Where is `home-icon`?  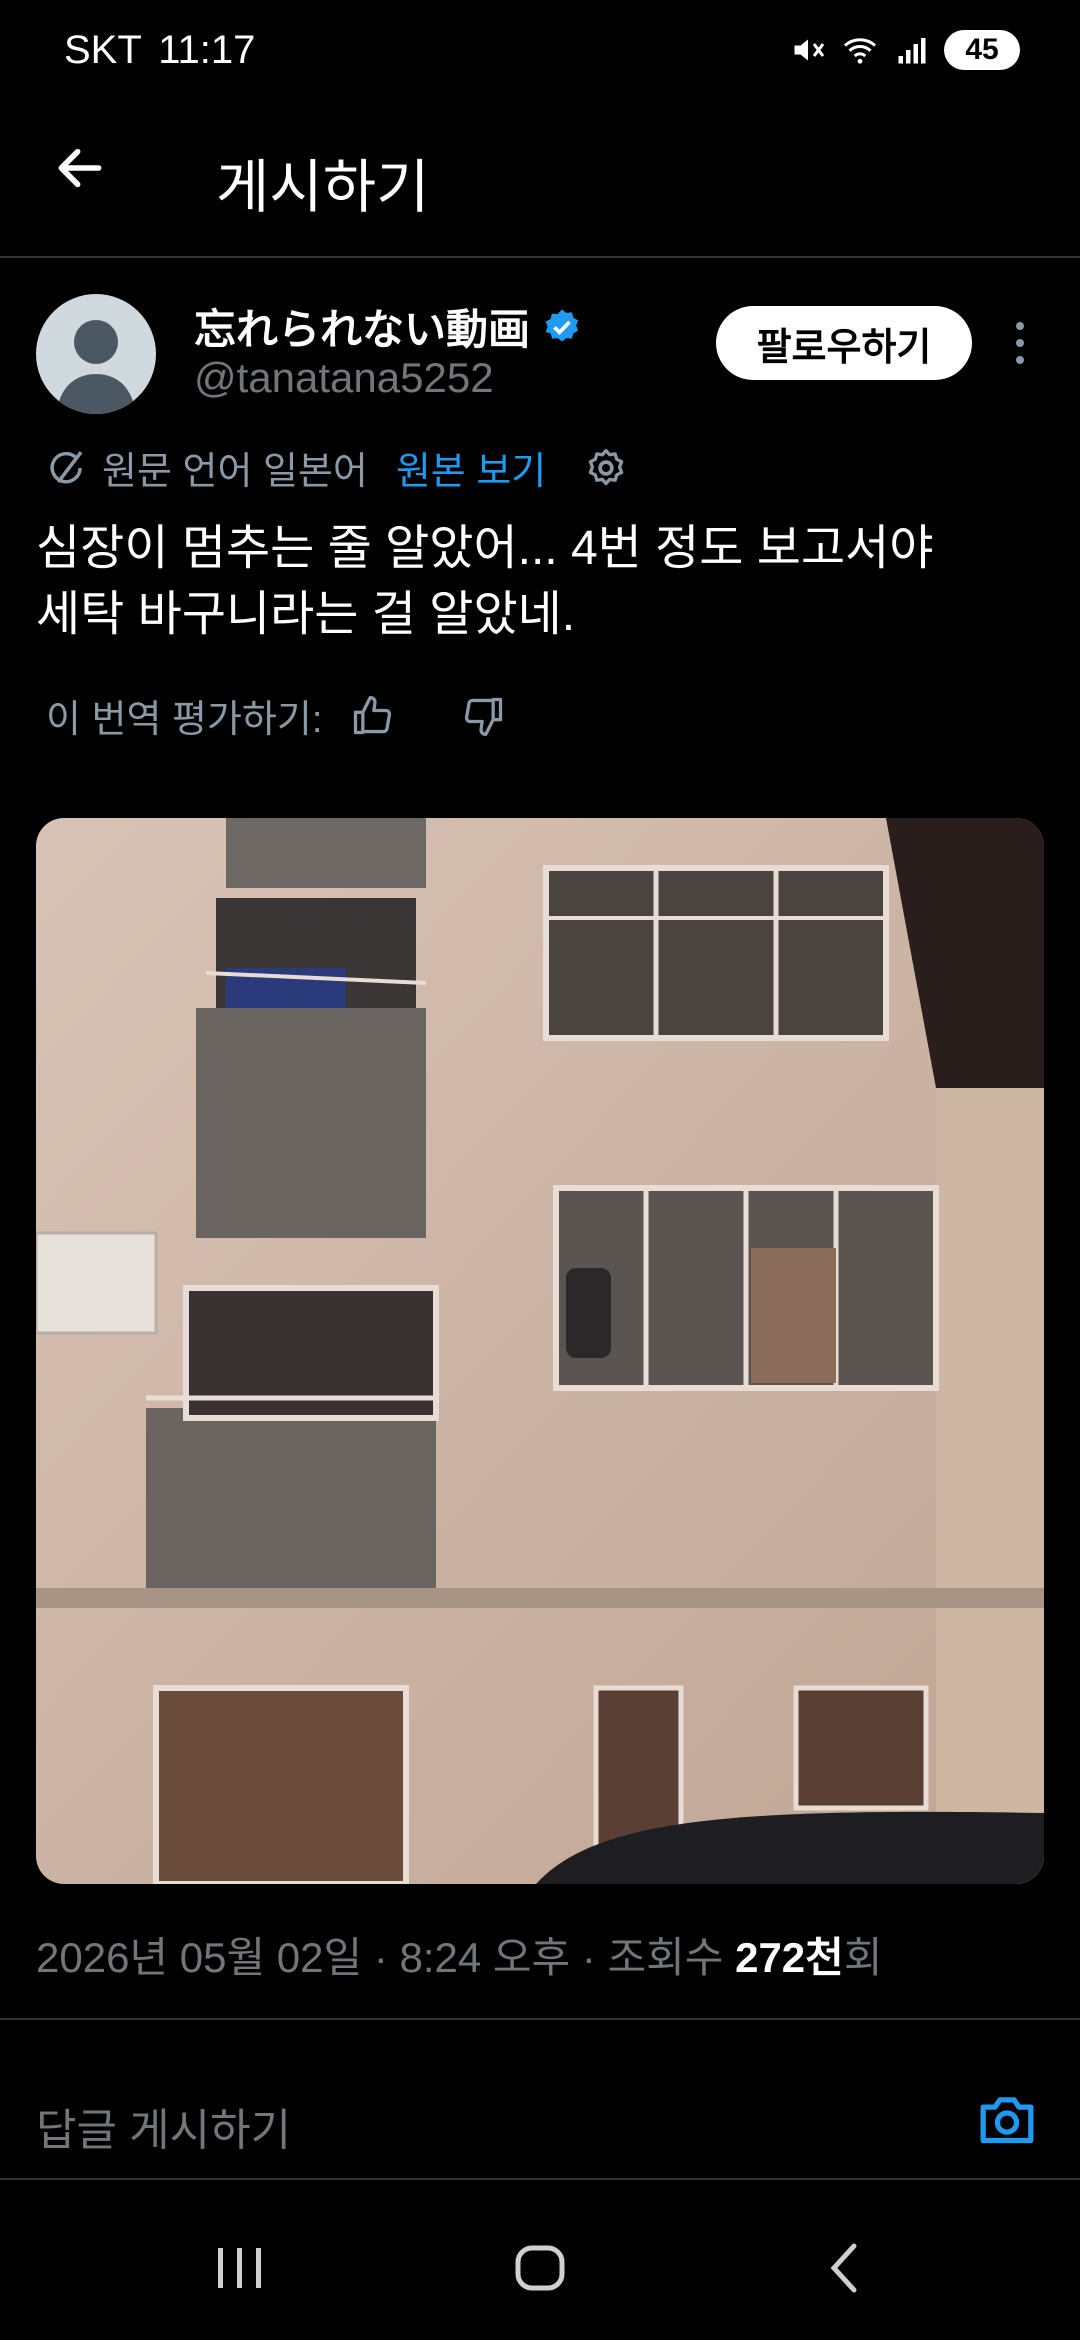
home-icon is located at coordinates (540, 2268).